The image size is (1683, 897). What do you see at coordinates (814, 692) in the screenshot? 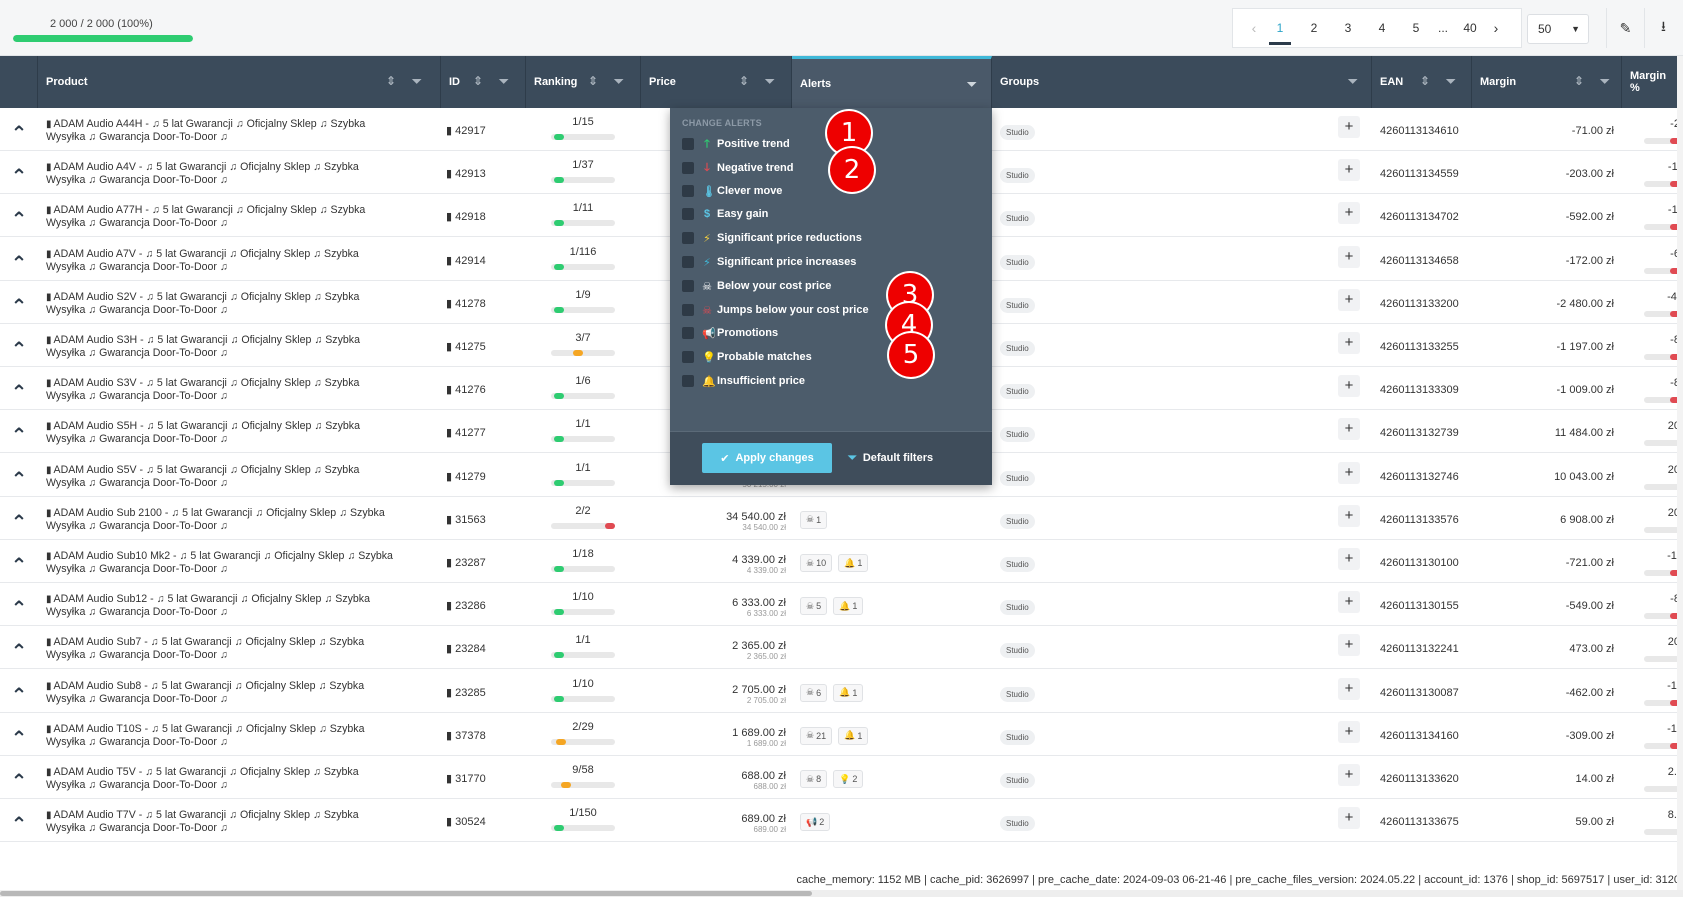
I see `alert-badge: ☠ 6` at bounding box center [814, 692].